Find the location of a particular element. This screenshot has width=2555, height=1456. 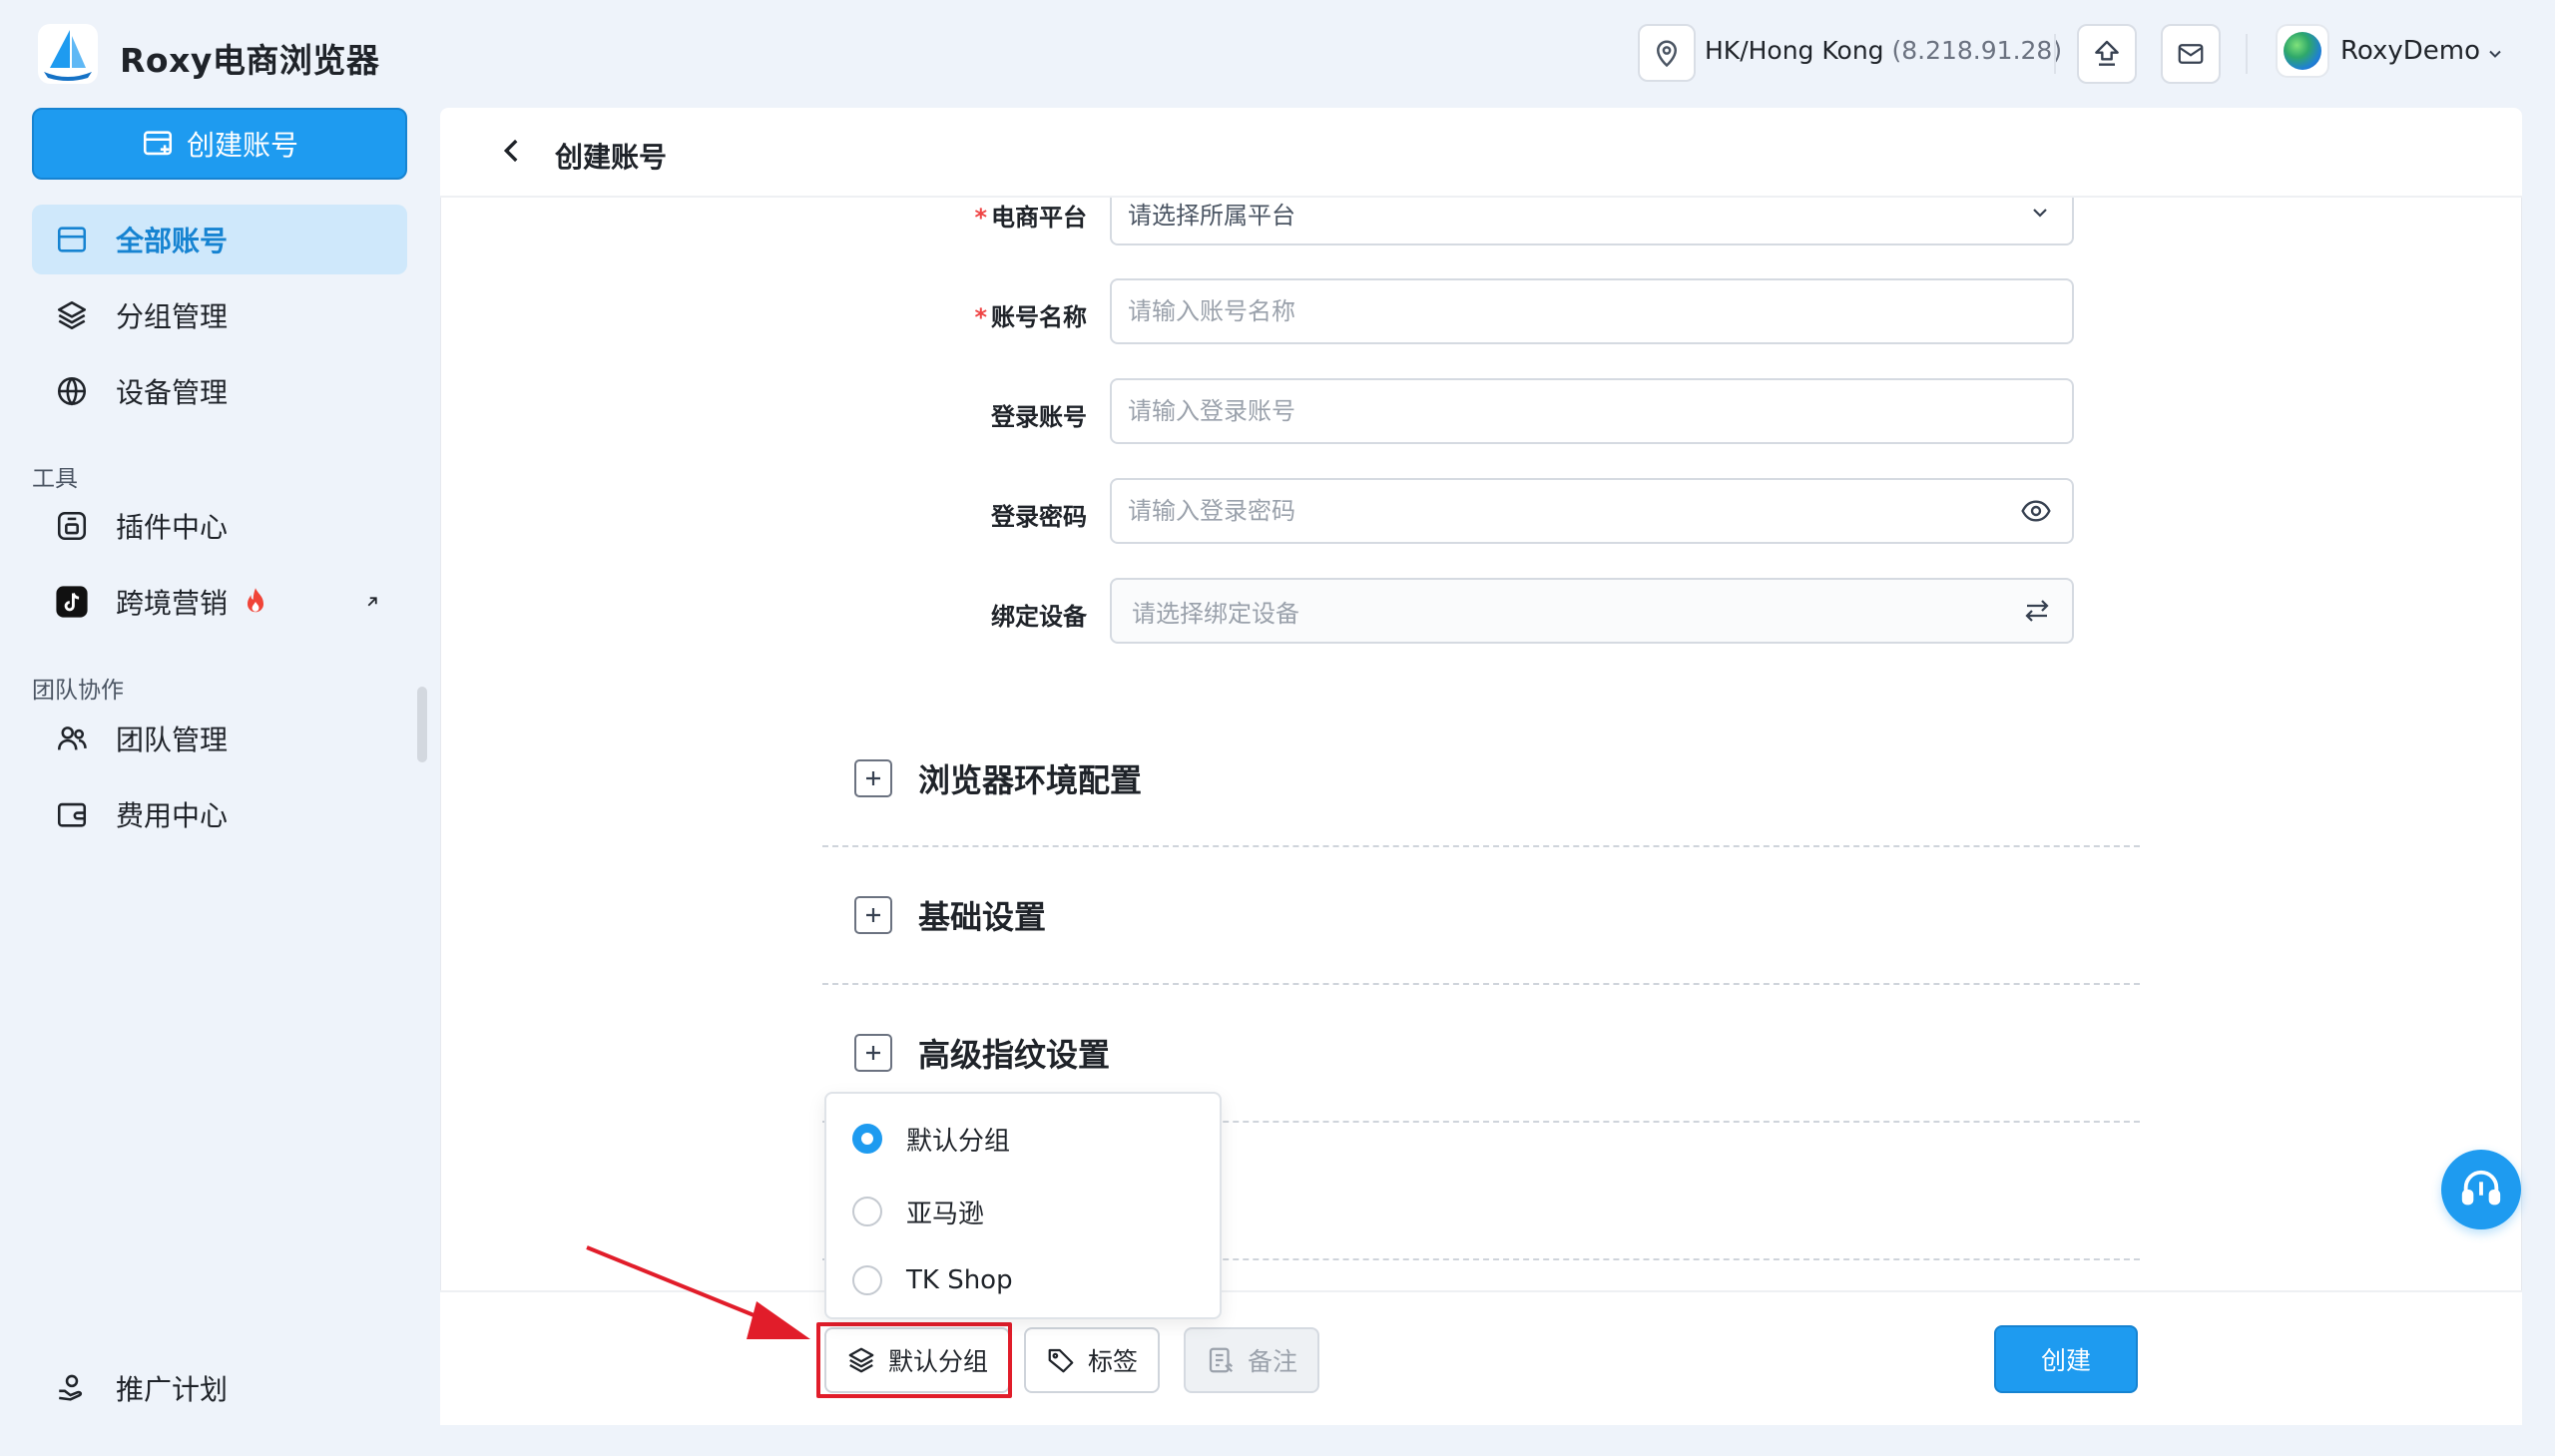

group-option-default: 默认分组 is located at coordinates (931, 1139).